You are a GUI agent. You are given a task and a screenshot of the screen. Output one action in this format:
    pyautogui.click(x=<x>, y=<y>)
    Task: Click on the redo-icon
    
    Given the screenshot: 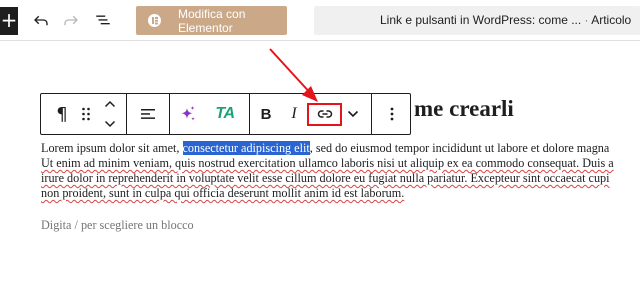 What is the action you would take?
    pyautogui.click(x=71, y=20)
    